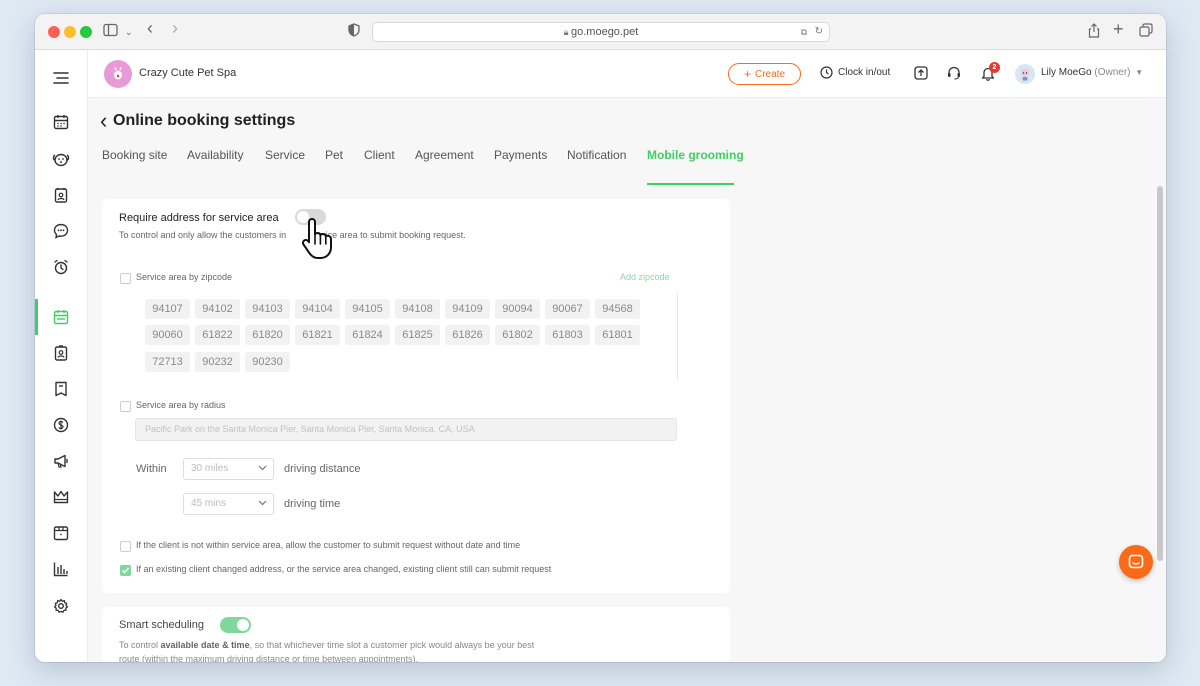 Image resolution: width=1200 pixels, height=686 pixels. Describe the element at coordinates (267, 309) in the screenshot. I see `zipcode-chip: 94103` at that location.